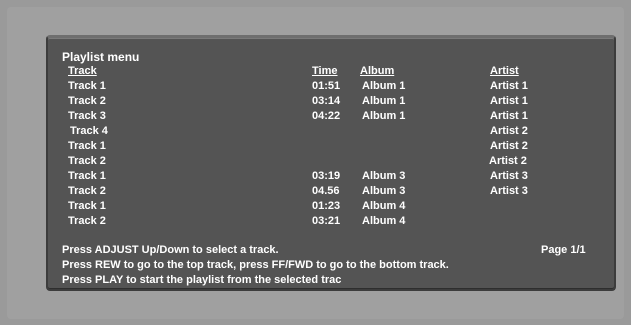 The width and height of the screenshot is (631, 325). What do you see at coordinates (326, 176) in the screenshot?
I see `track-time: 03:19` at bounding box center [326, 176].